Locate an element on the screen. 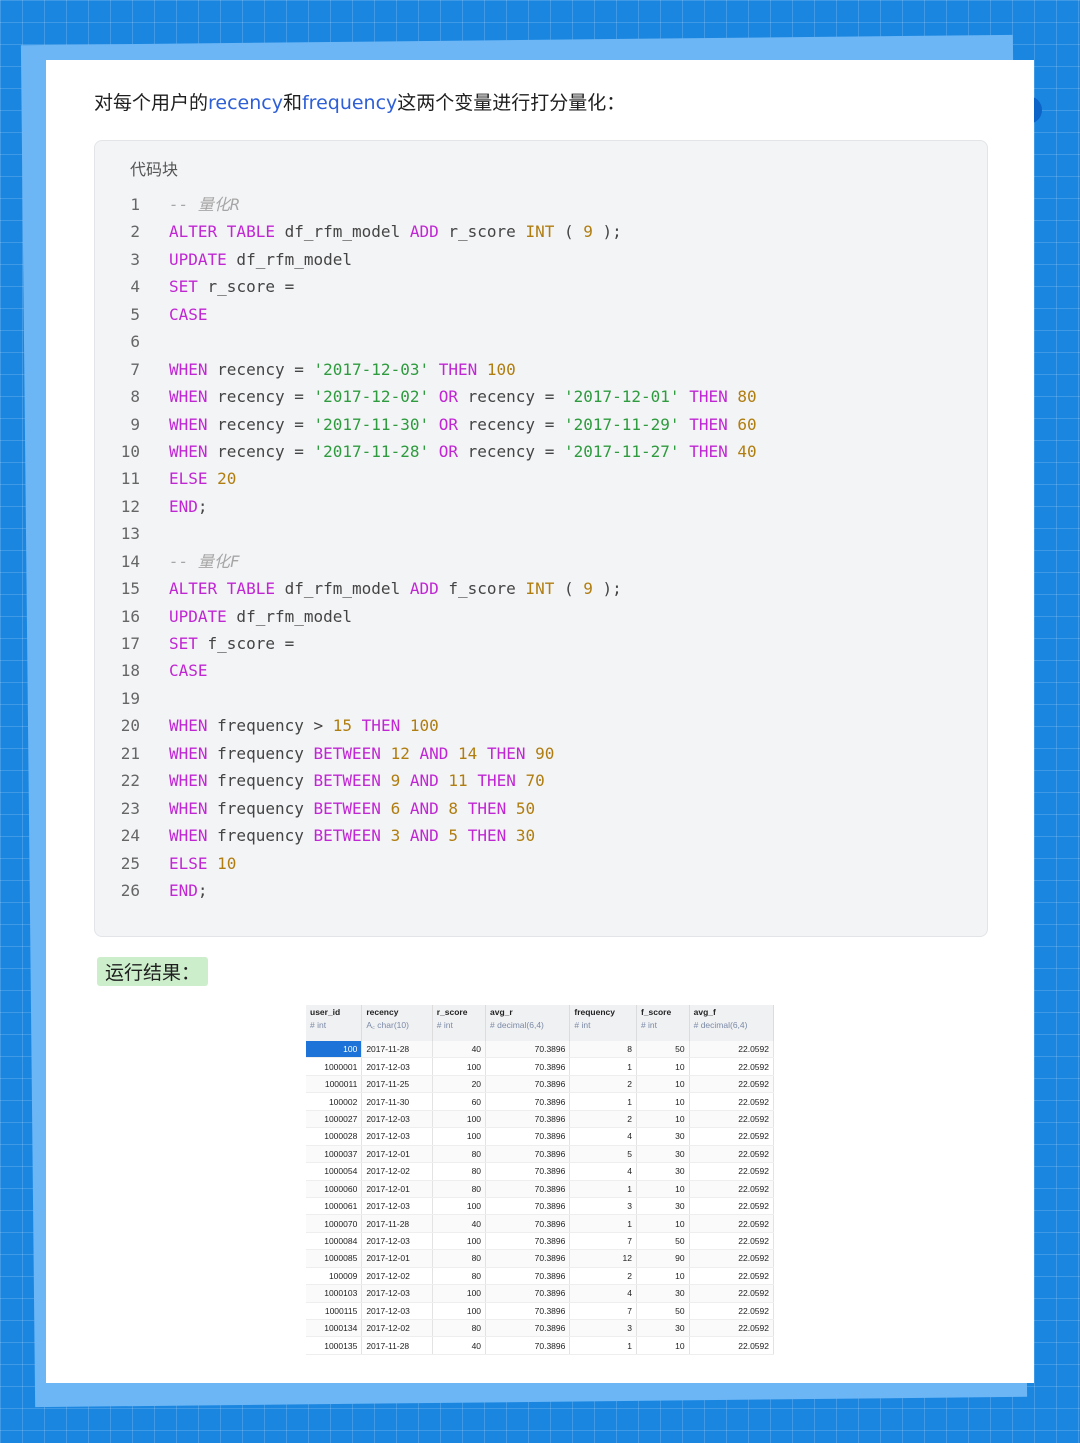 The width and height of the screenshot is (1080, 1443). table-row: 1000070 2017-11-28 40 70.3896 1 10 22.0592 is located at coordinates (540, 1223).